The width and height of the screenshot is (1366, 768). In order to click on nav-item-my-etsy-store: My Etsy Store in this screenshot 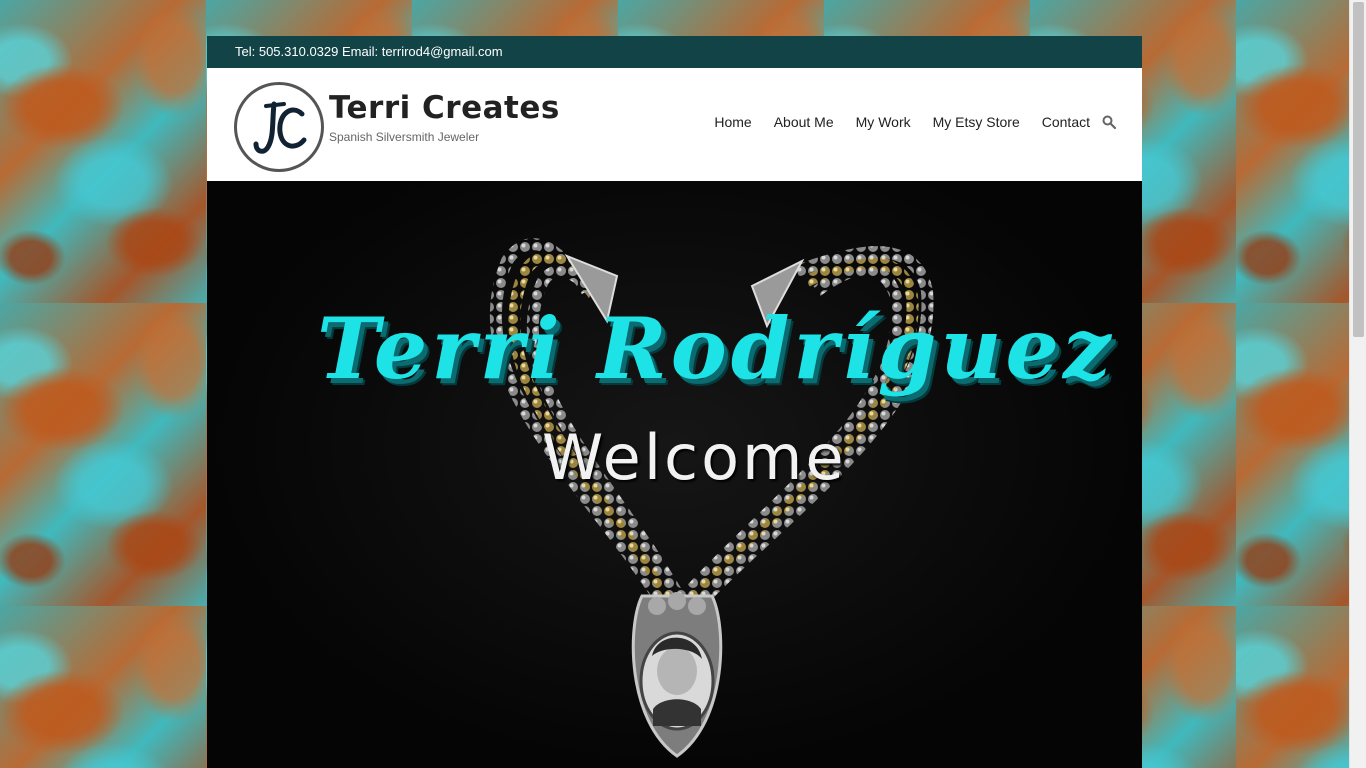, I will do `click(976, 122)`.